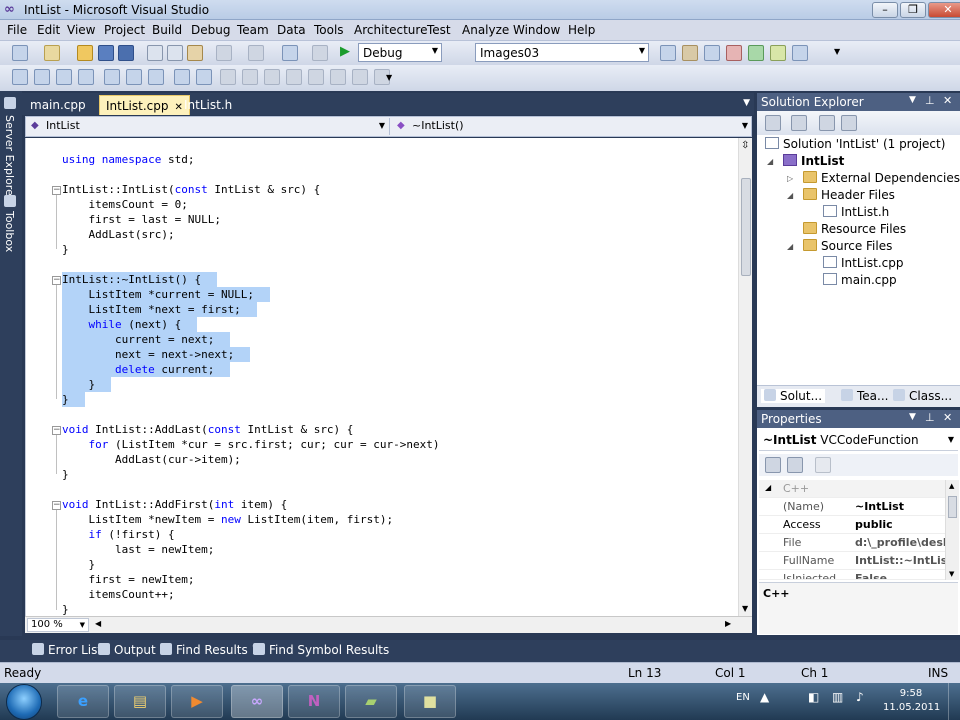 This screenshot has width=960, height=720. I want to click on property-row: IsInjected False, so click(852, 575).